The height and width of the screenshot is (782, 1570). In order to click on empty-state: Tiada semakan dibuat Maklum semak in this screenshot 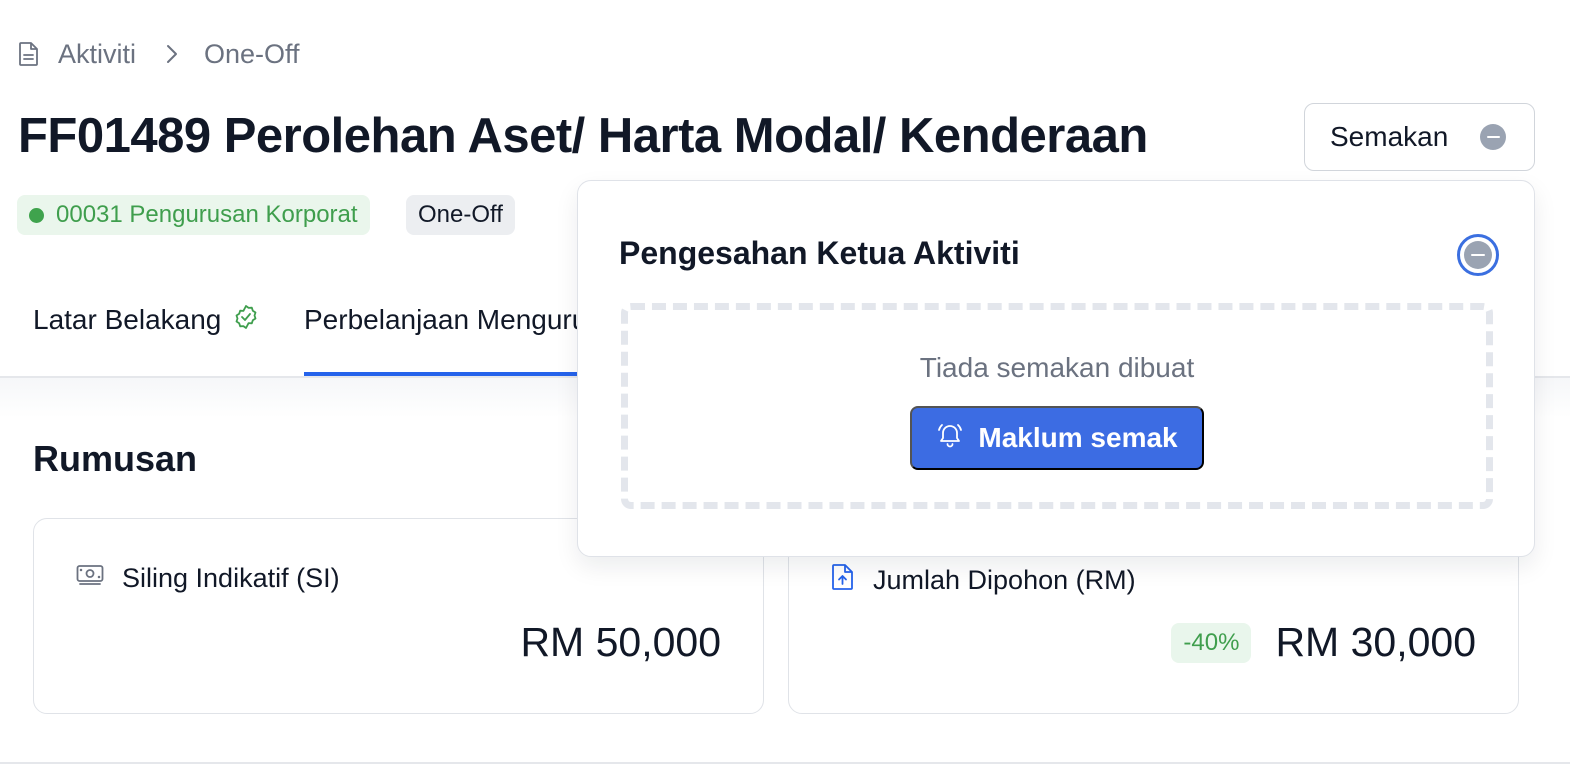, I will do `click(1057, 406)`.